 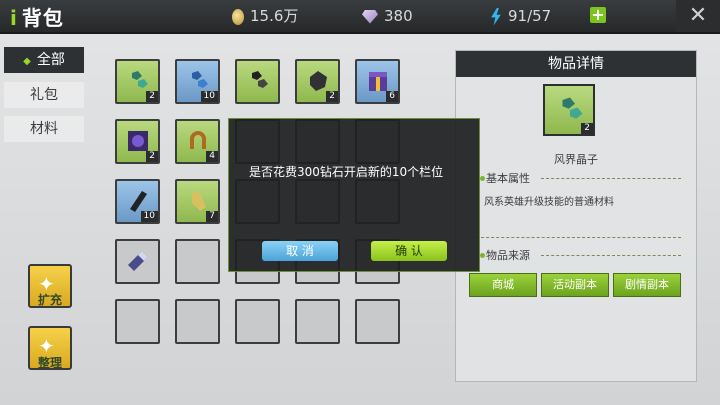 I want to click on item-count: 7, so click(x=212, y=216).